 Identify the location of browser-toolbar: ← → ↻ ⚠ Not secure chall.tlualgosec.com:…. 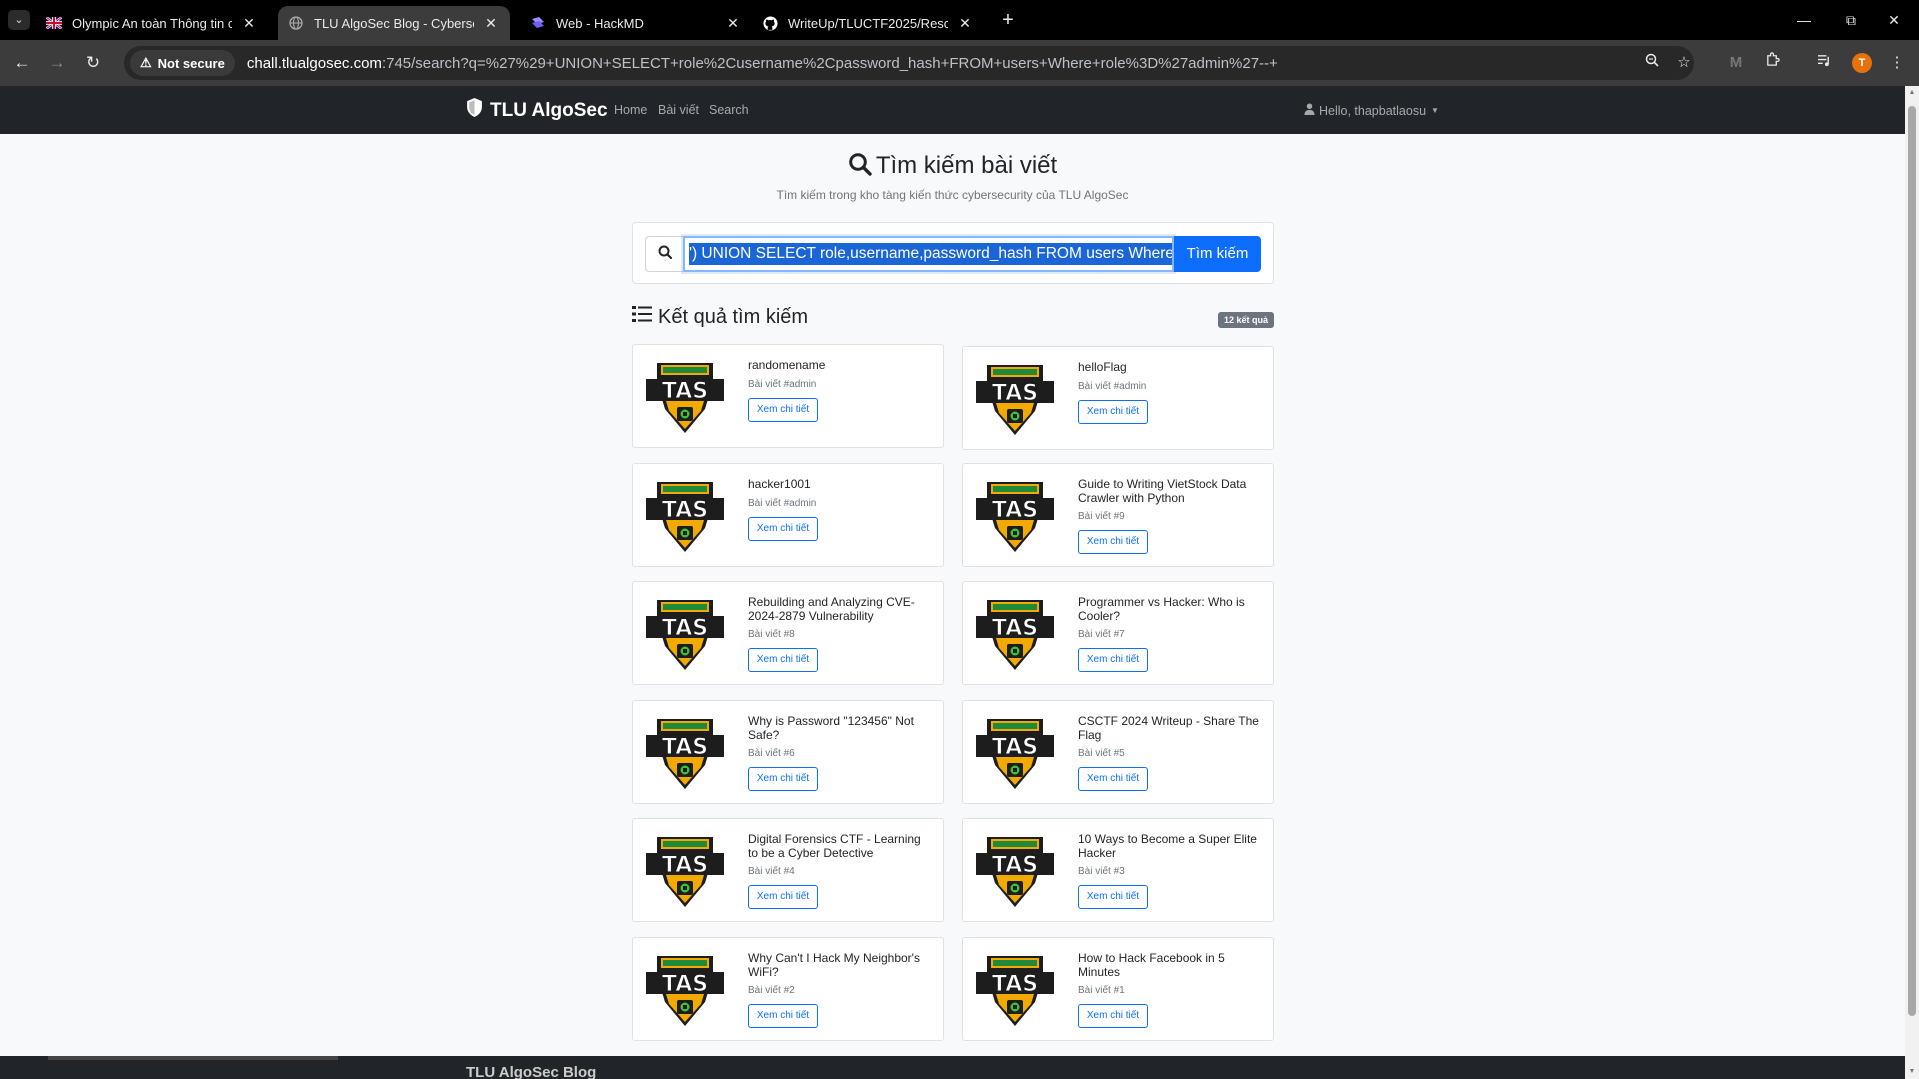
(959, 63).